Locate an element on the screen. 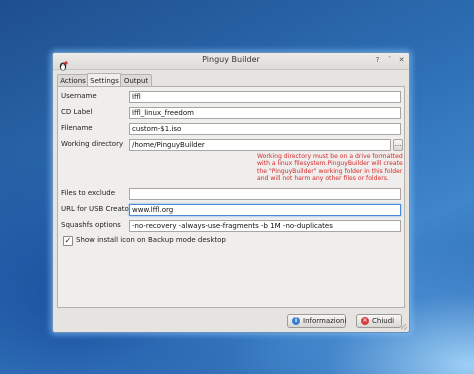 The image size is (474, 374). filename-field: custom-$1.iso is located at coordinates (265, 129).